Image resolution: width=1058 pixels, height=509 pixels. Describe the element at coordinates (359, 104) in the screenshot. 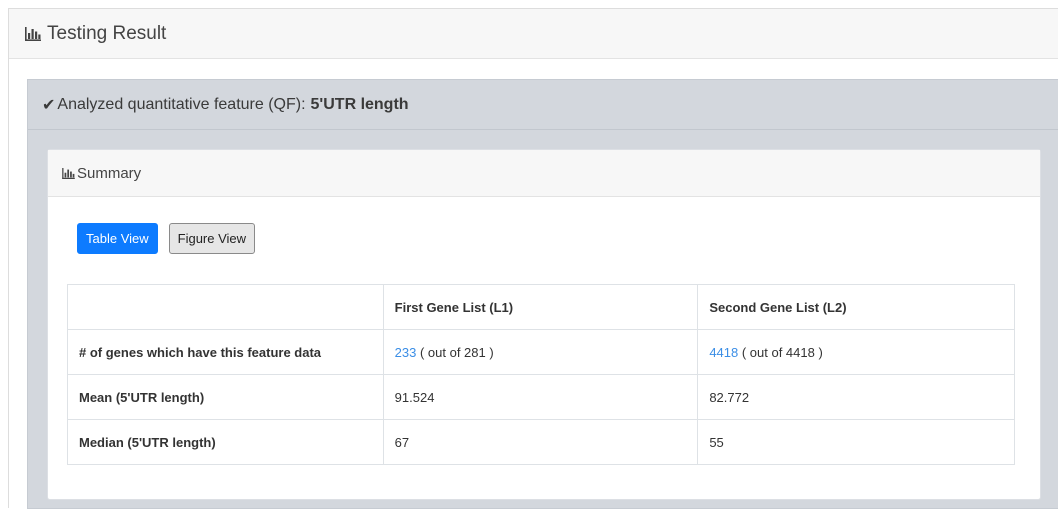

I see `qf-value: 5'UTR length` at that location.